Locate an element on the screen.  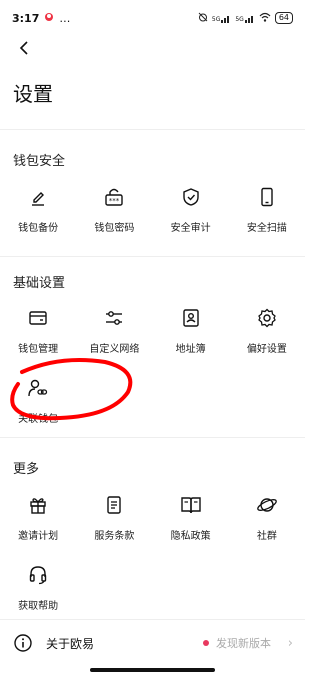
preferences-label: 偏好设置 is located at coordinates (266, 349).